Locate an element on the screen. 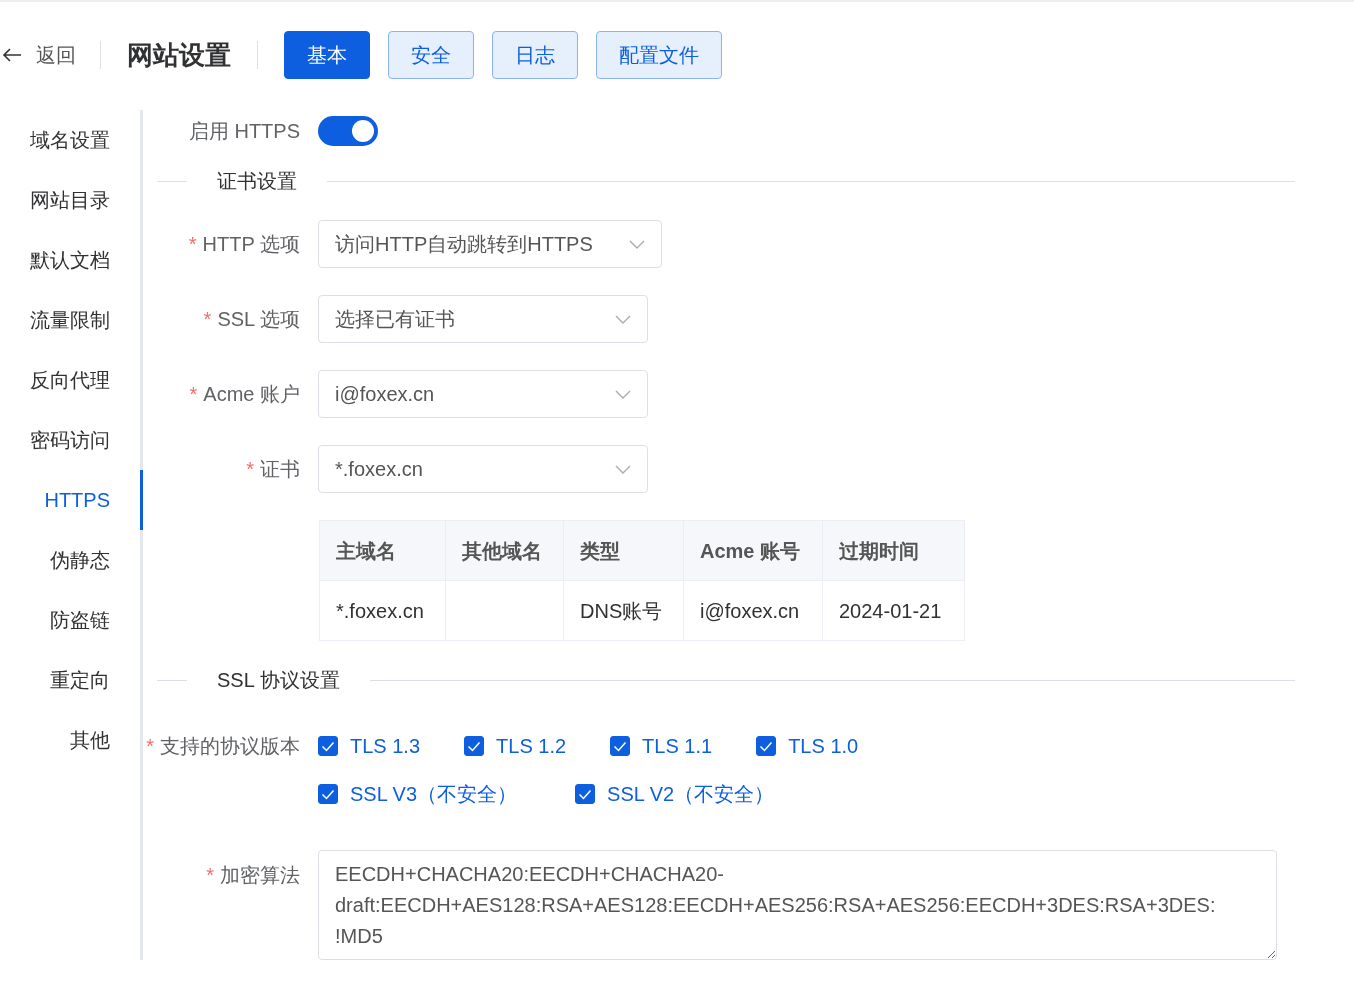 This screenshot has height=983, width=1354. field-label: Acme 账户 is located at coordinates (251, 394).